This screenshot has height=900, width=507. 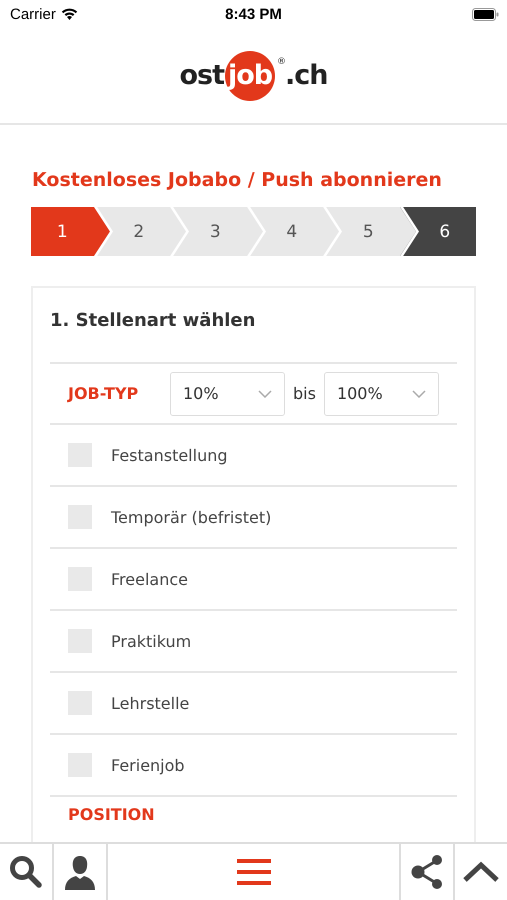 I want to click on option-label: Temporär (befristet), so click(x=191, y=517).